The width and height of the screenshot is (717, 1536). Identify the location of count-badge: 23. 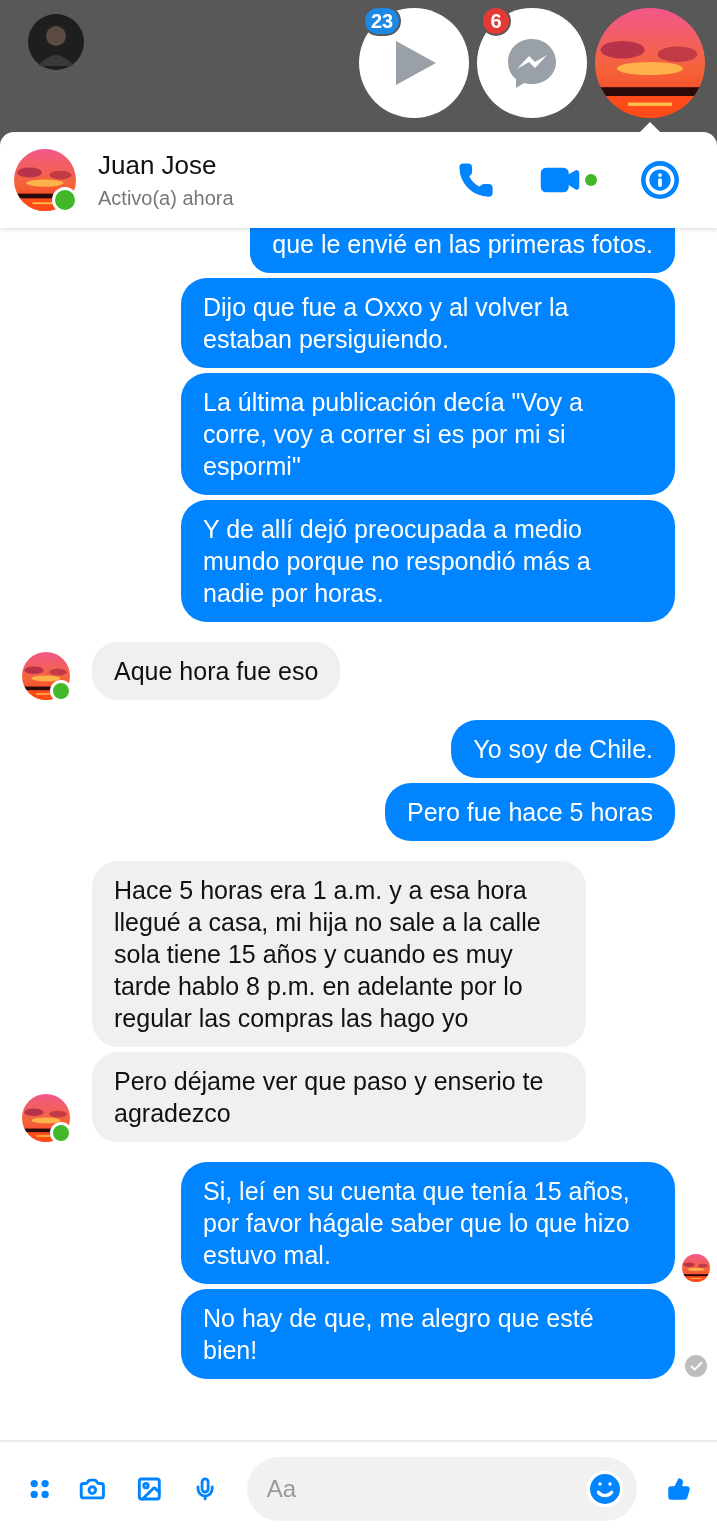
(382, 21).